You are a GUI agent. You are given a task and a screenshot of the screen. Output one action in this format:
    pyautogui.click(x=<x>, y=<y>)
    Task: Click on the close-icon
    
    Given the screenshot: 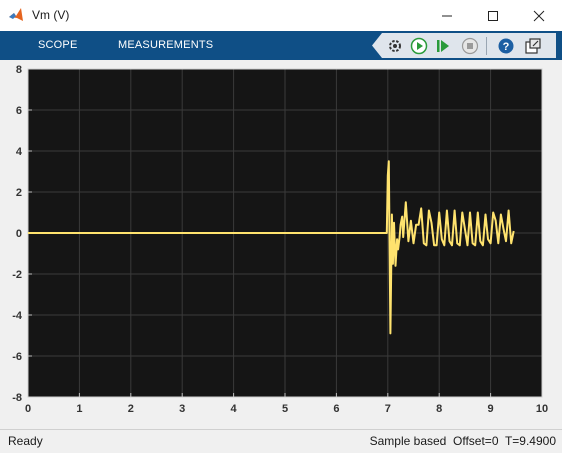 What is the action you would take?
    pyautogui.click(x=539, y=15)
    